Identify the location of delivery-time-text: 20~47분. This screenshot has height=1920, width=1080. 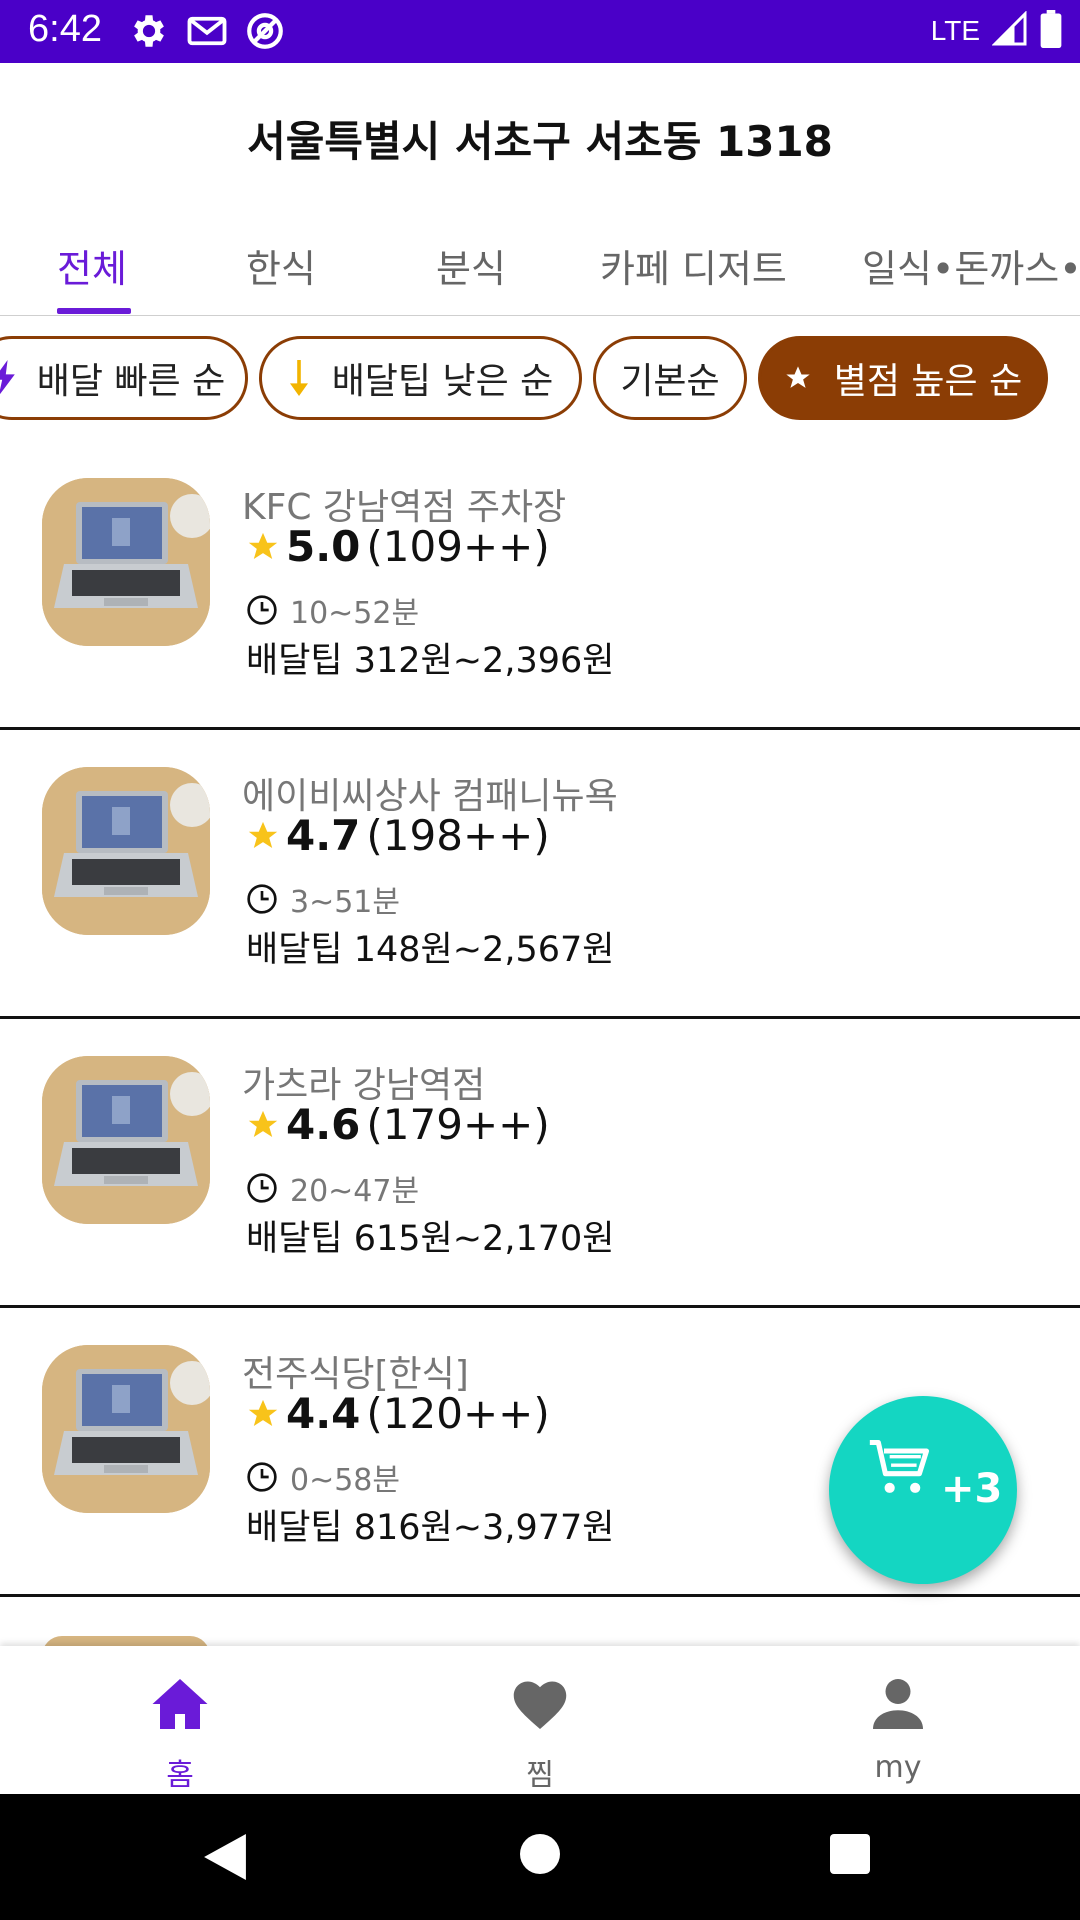
(355, 1191).